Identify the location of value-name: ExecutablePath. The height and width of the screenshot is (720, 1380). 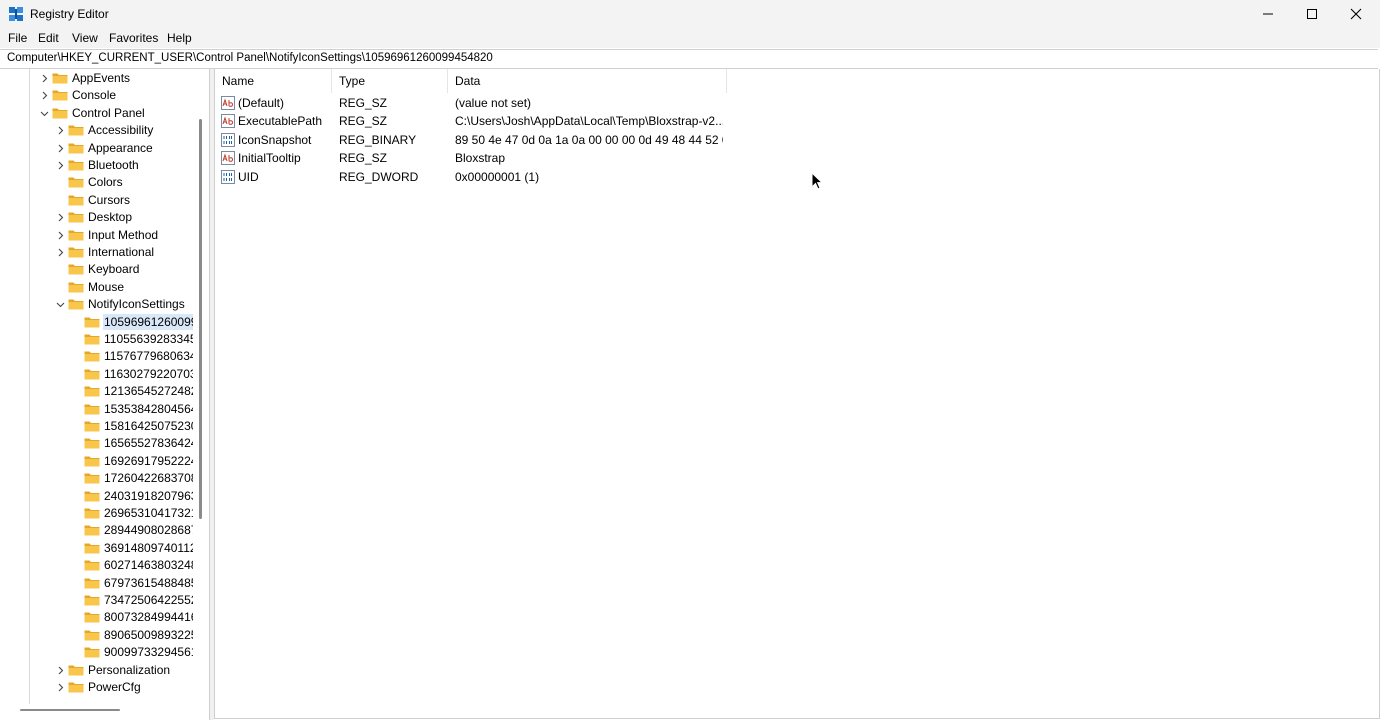
(280, 121).